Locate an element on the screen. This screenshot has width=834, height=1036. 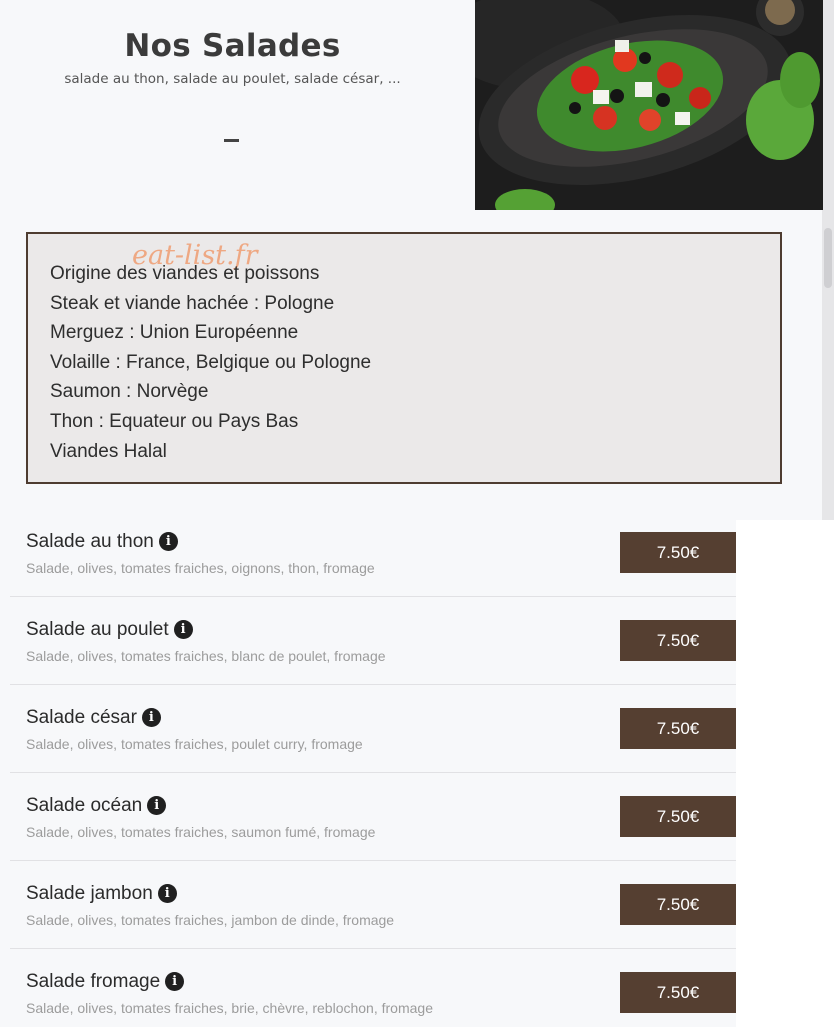
salad-photo is located at coordinates (649, 105).